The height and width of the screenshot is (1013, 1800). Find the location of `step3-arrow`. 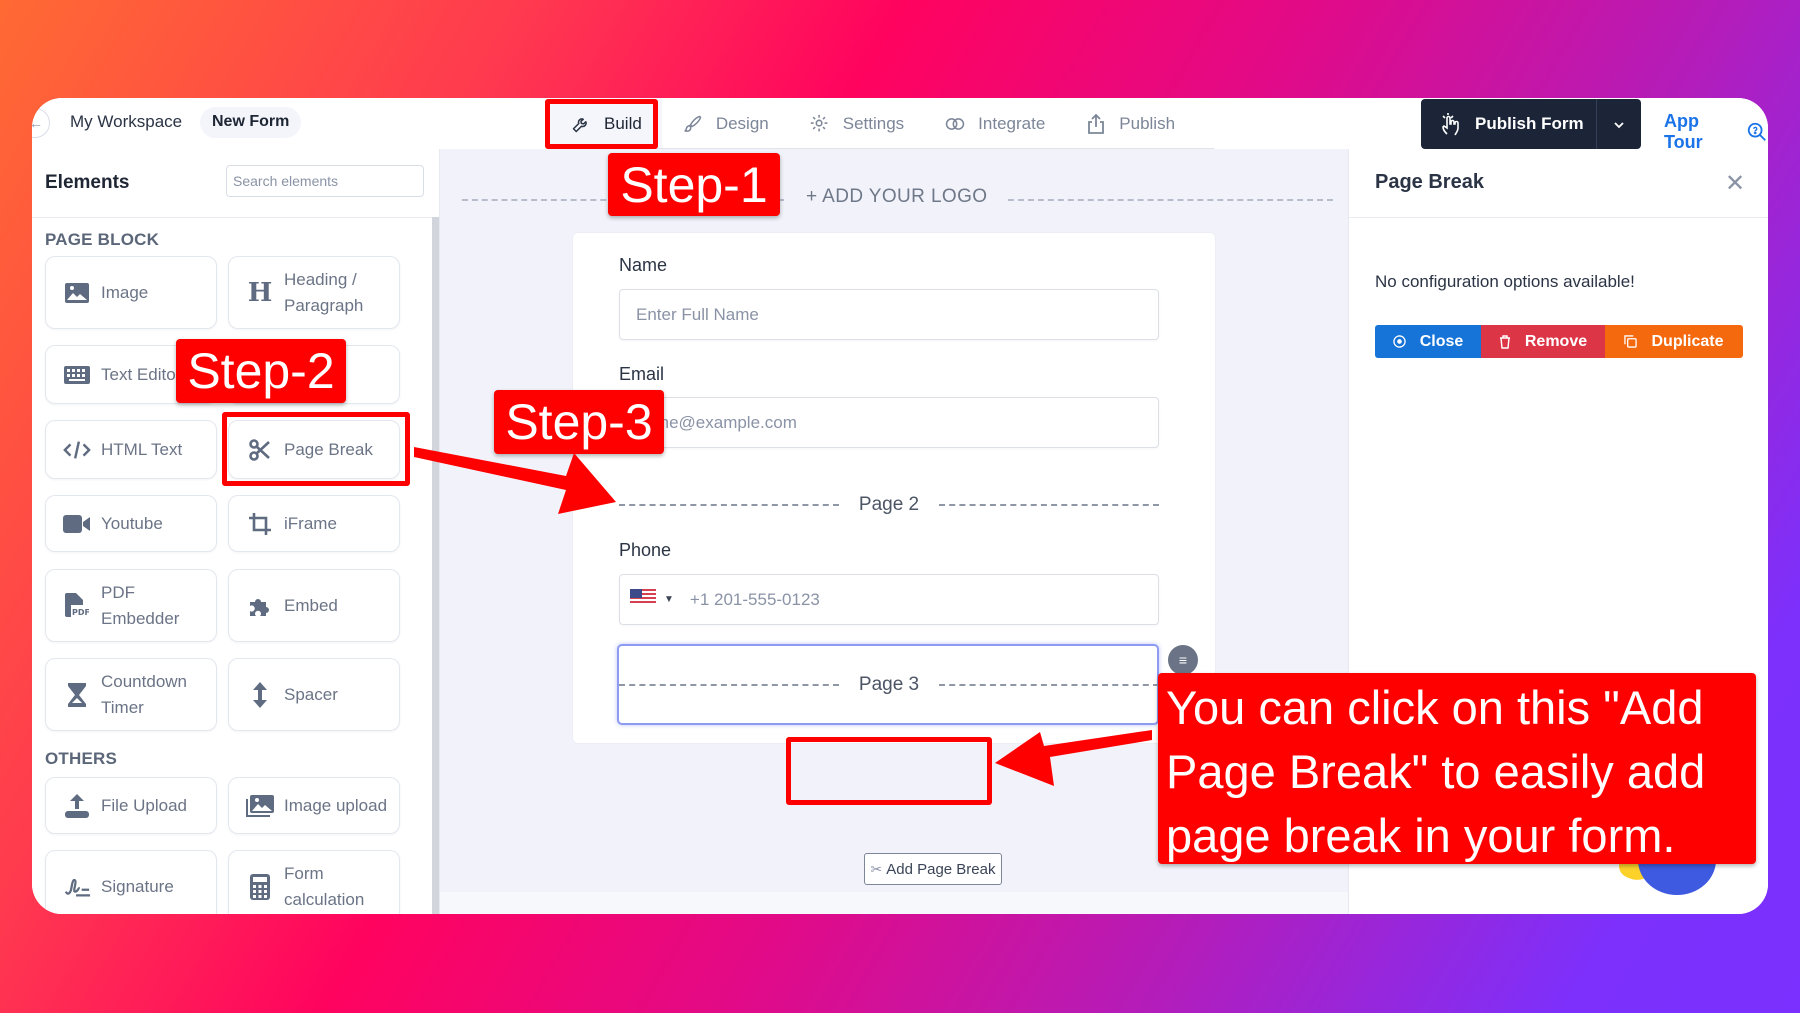

step3-arrow is located at coordinates (515, 480).